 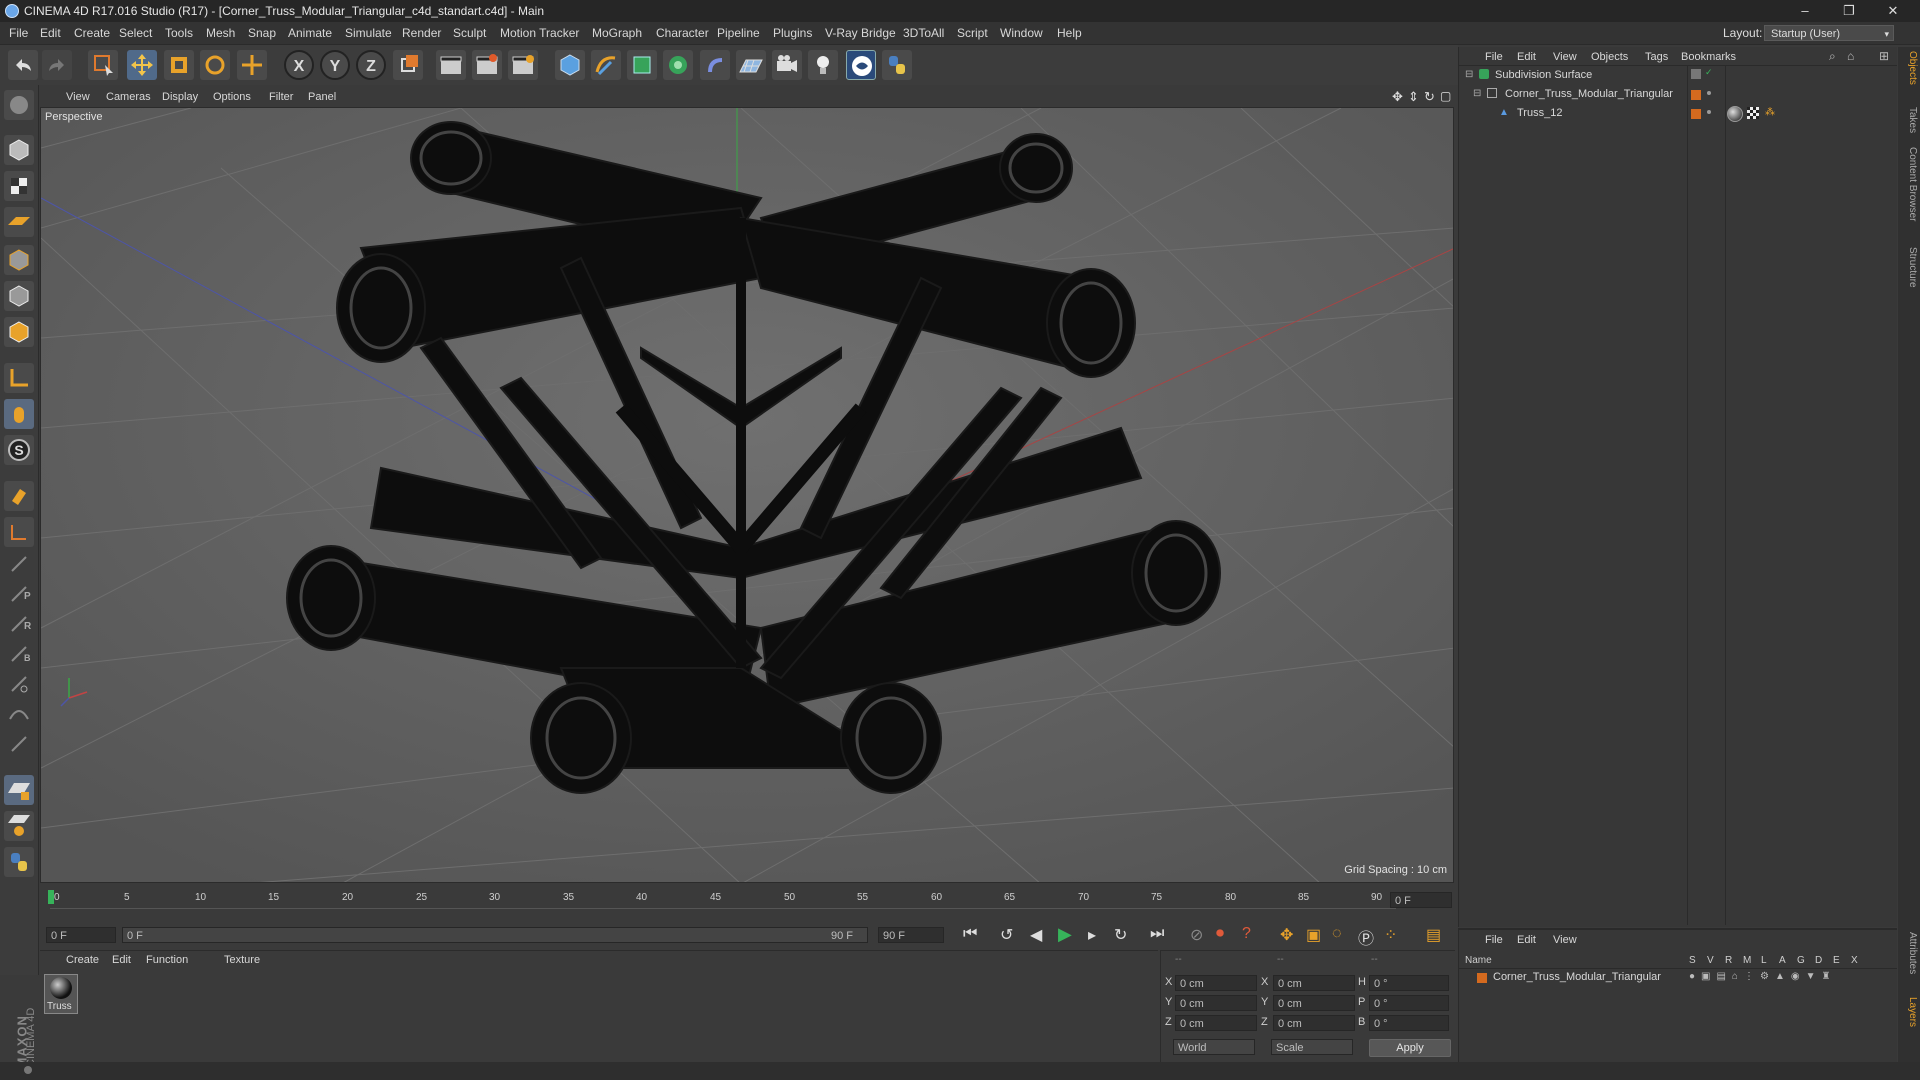 I want to click on snap-button: S, so click(x=19, y=450).